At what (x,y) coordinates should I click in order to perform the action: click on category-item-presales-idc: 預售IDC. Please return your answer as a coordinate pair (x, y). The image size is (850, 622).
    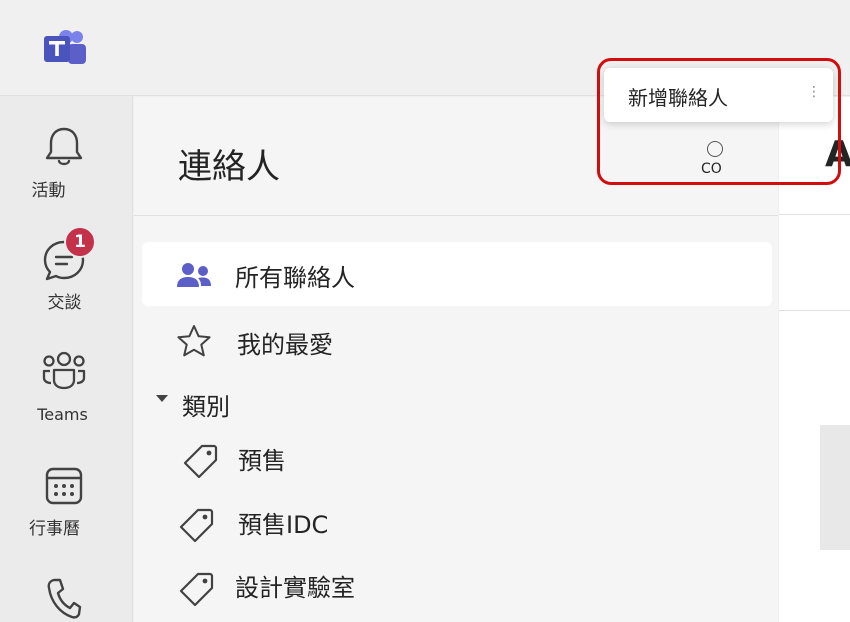
    Looking at the image, I should click on (457, 527).